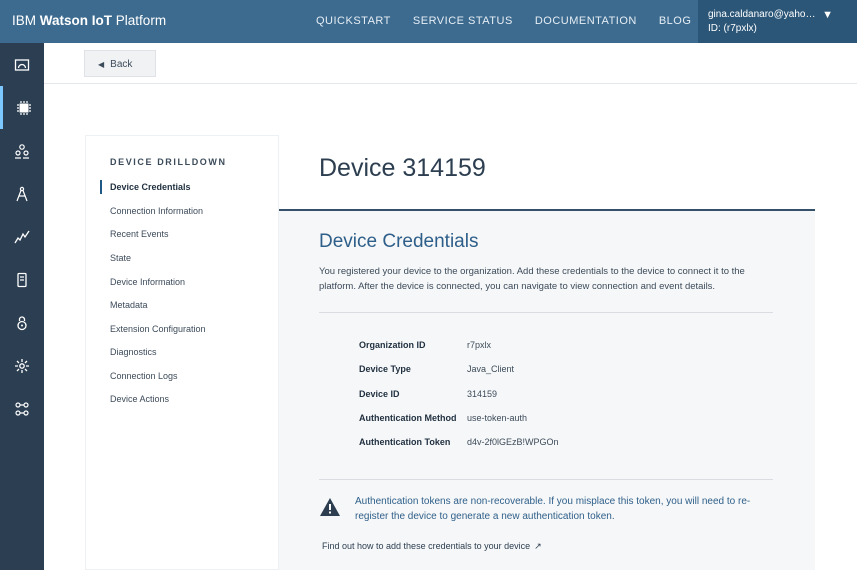 This screenshot has width=857, height=570. I want to click on back-button: ◀ Back, so click(120, 63).